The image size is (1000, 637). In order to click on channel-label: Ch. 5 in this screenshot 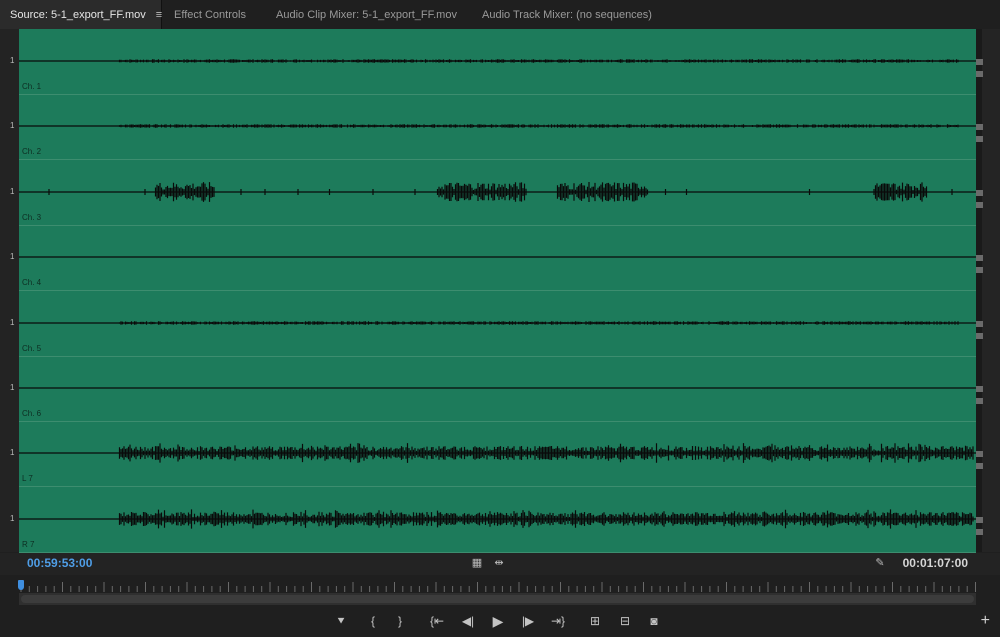, I will do `click(32, 348)`.